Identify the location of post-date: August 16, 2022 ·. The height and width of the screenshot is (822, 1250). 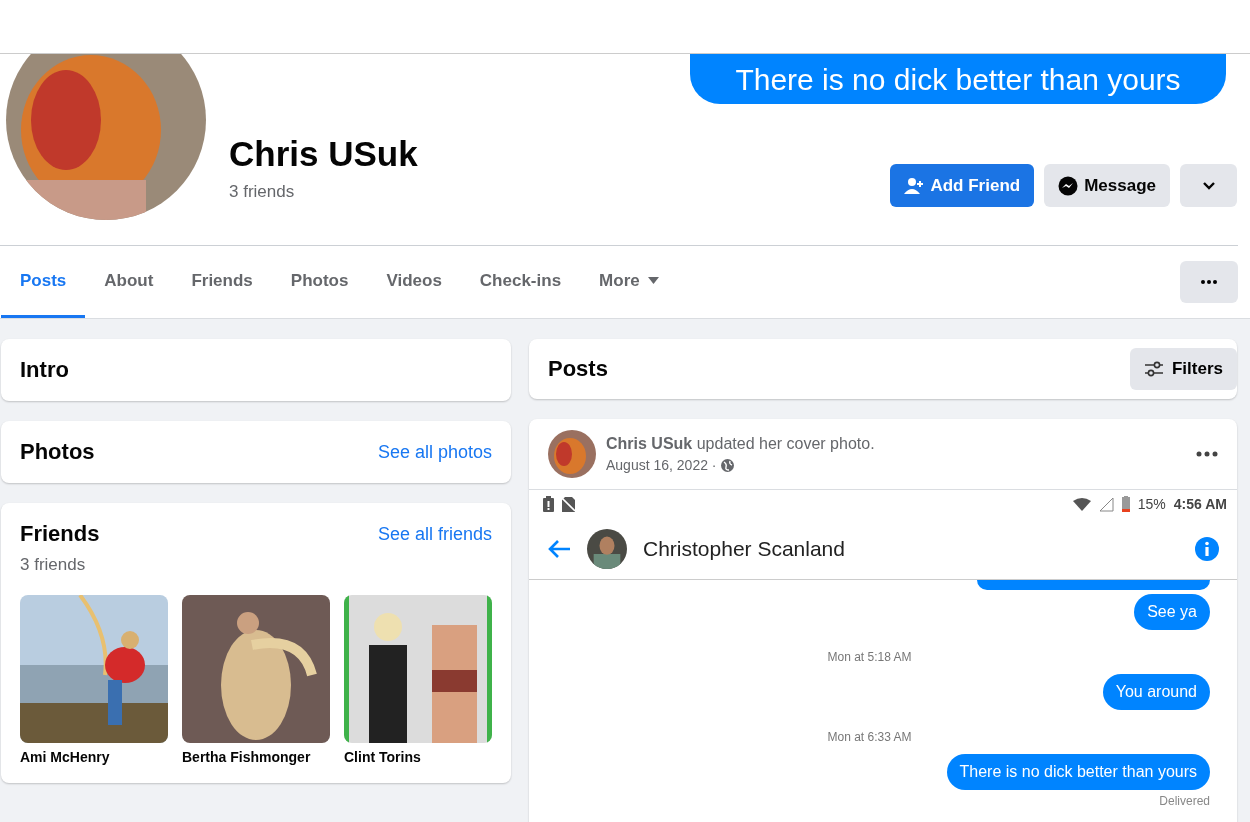
(661, 465).